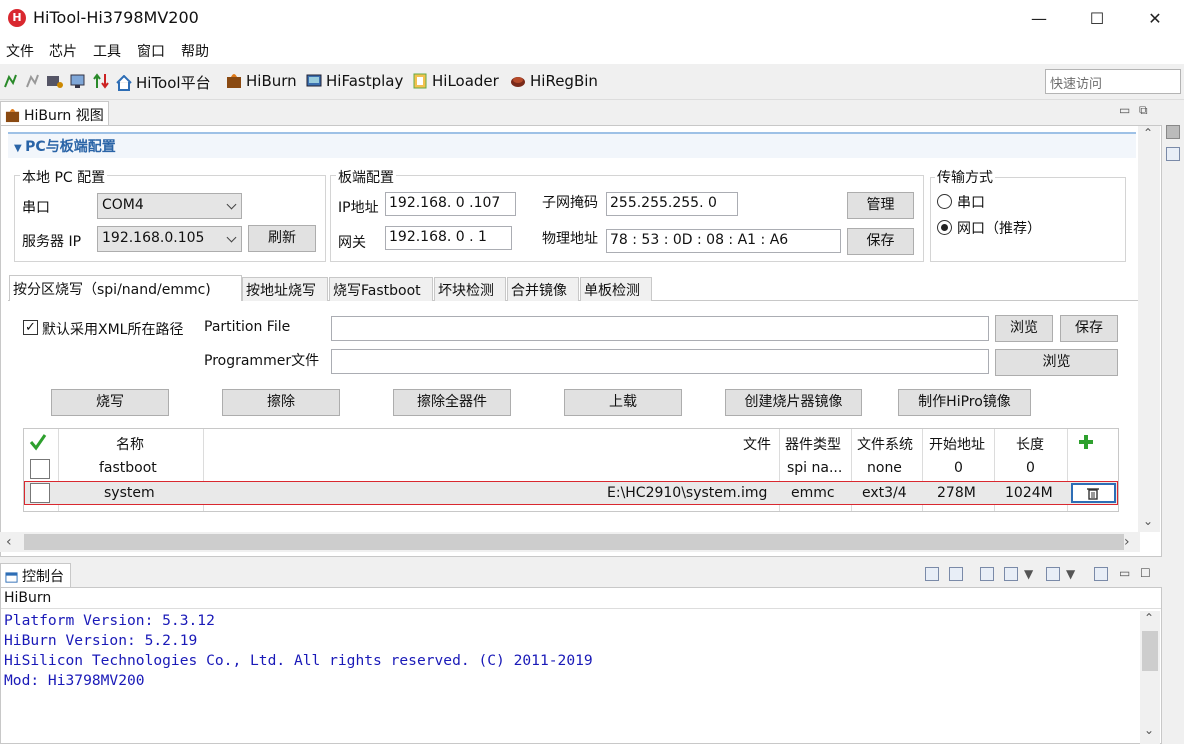 This screenshot has width=1184, height=744. I want to click on menu-chip: 芯片, so click(63, 51).